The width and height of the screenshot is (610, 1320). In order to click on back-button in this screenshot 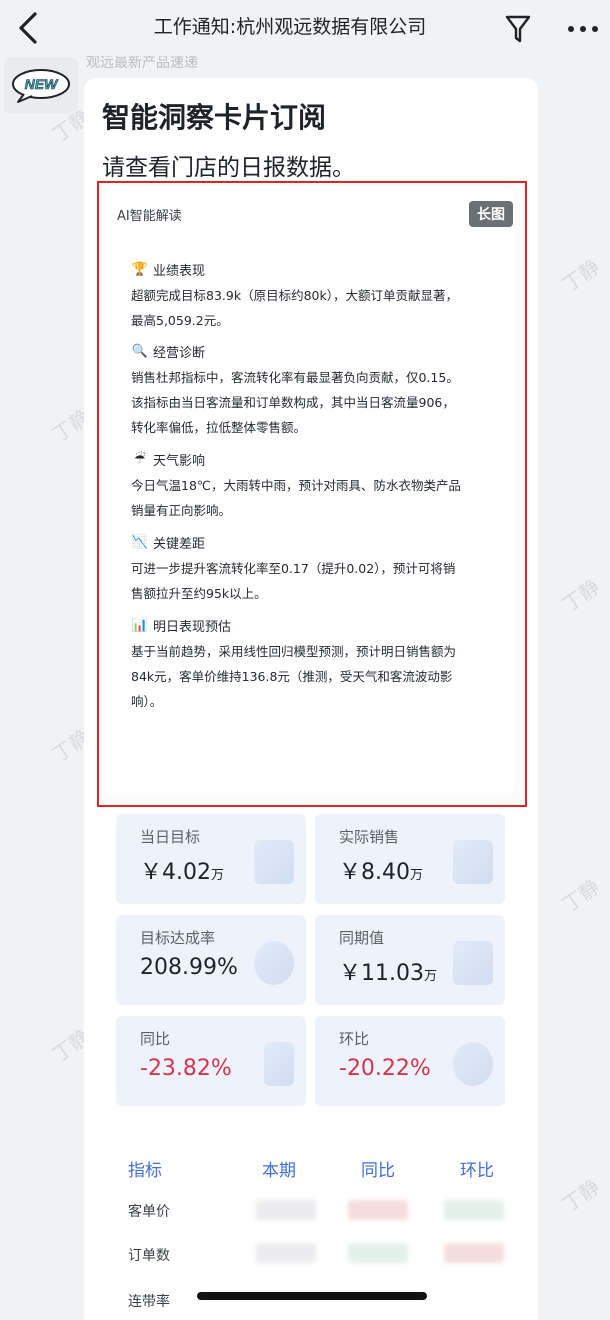, I will do `click(28, 28)`.